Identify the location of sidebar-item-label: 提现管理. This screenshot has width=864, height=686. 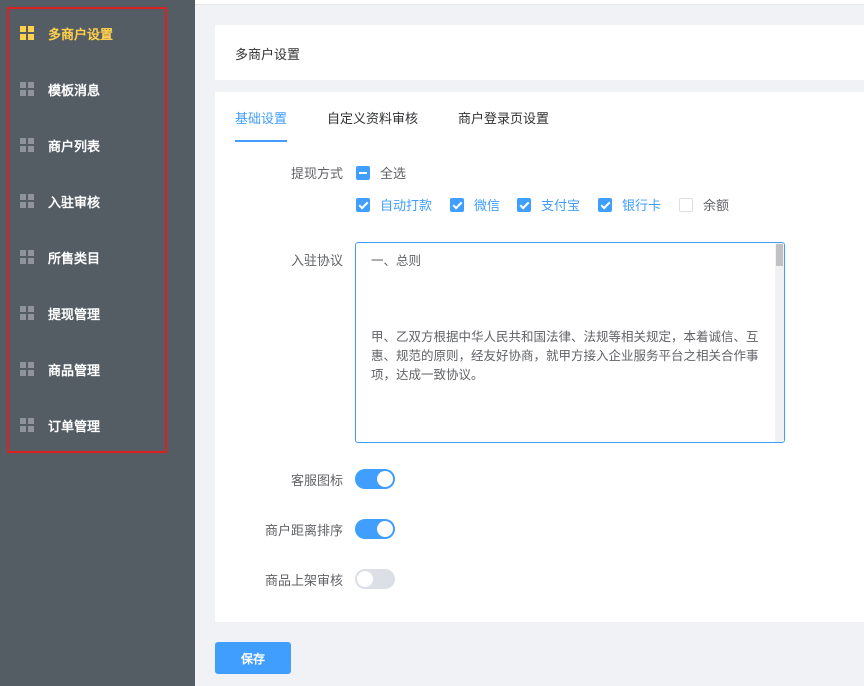
(74, 315).